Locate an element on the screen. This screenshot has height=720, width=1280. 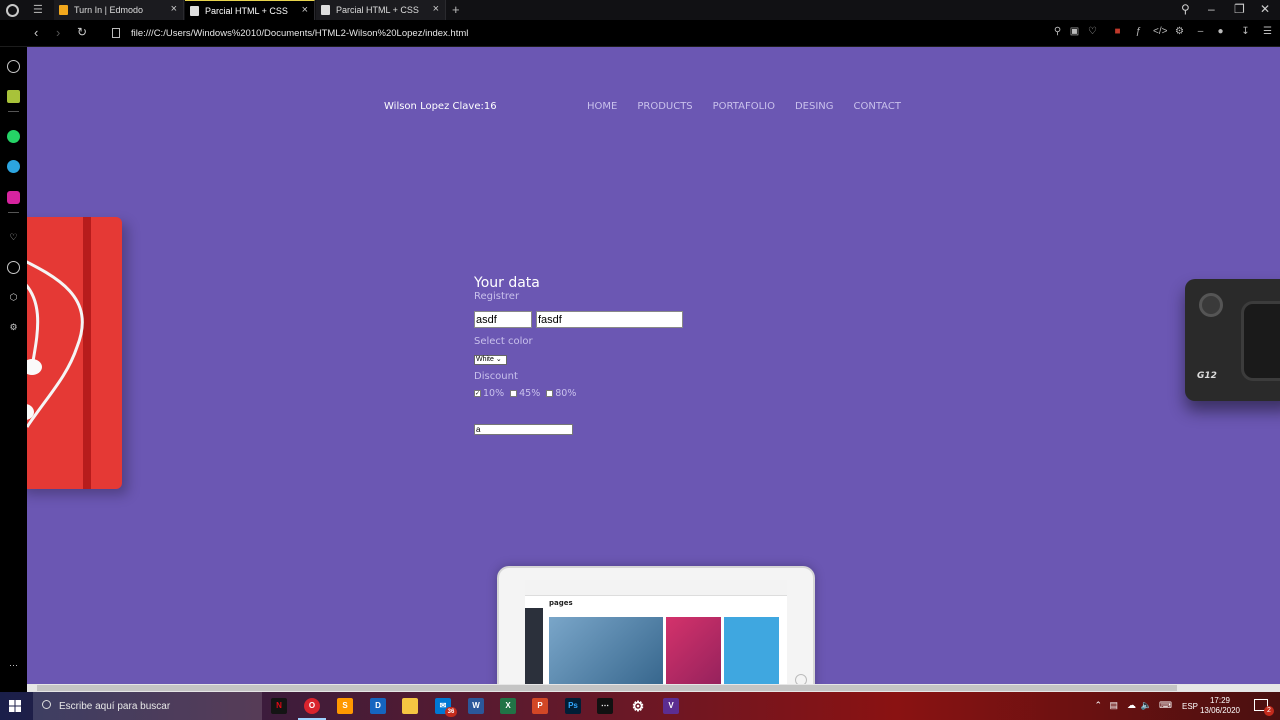
notification-badge: 2 is located at coordinates (1269, 711).